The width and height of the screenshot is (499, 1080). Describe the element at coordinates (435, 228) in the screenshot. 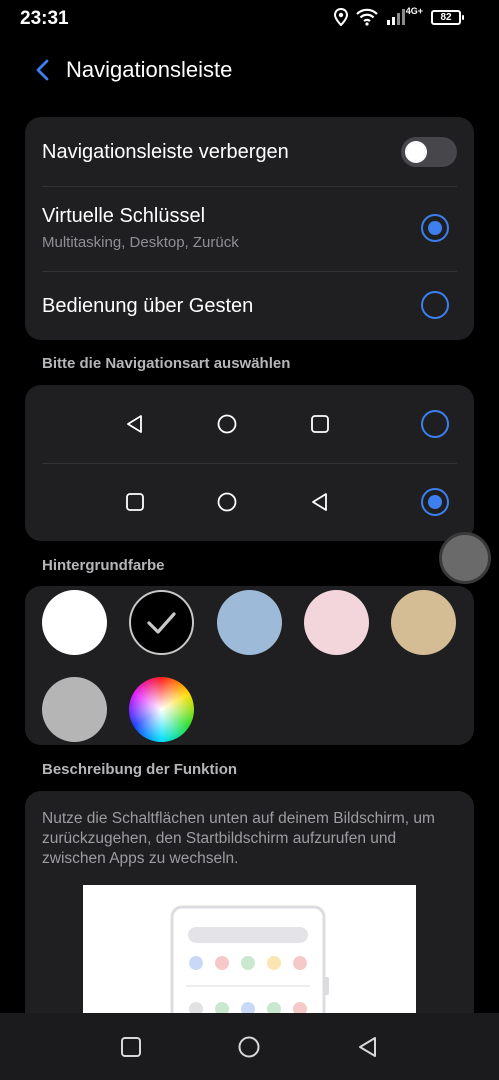

I see `virtual-keys-radio` at that location.